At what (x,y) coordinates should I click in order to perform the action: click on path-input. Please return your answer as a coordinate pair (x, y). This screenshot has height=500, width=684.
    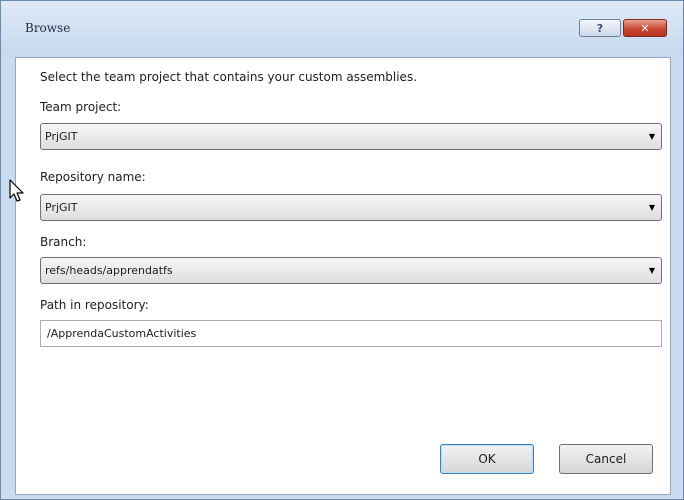
    Looking at the image, I should click on (344, 333).